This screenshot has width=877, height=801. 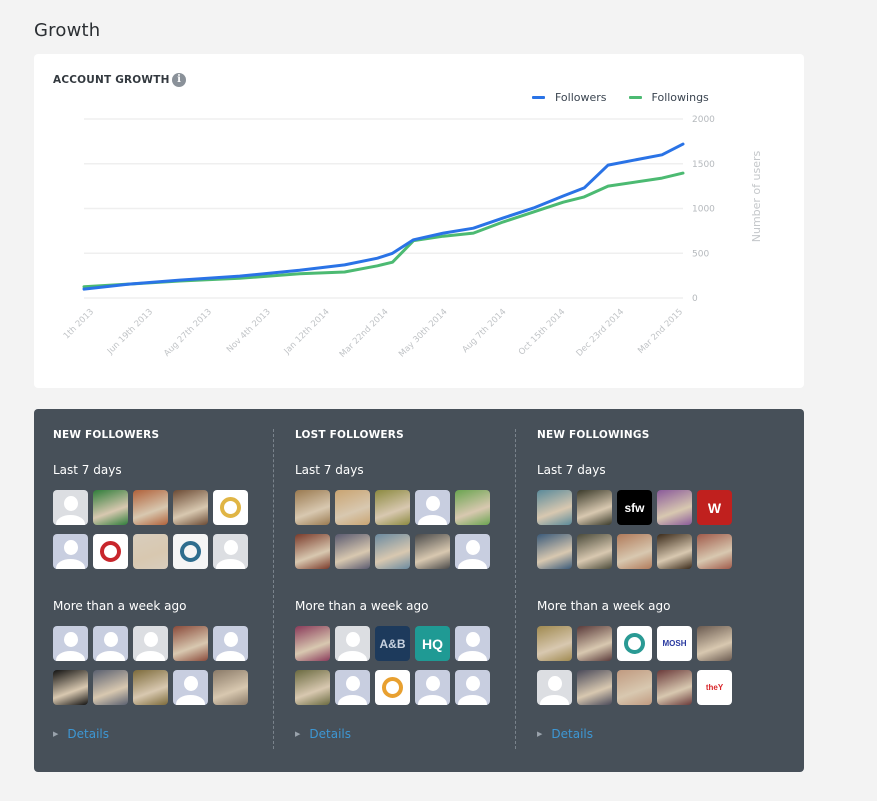 I want to click on column-title: LOST FOLLOWERS, so click(x=349, y=435).